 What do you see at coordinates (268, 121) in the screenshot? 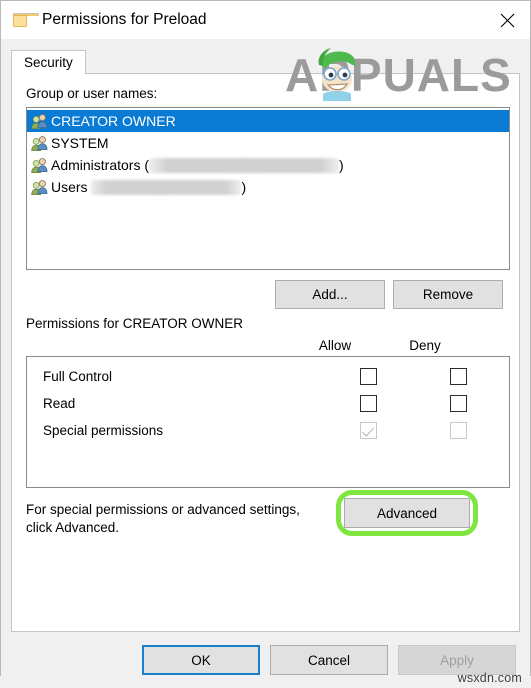
I see `list-item: CREATOR OWNER` at bounding box center [268, 121].